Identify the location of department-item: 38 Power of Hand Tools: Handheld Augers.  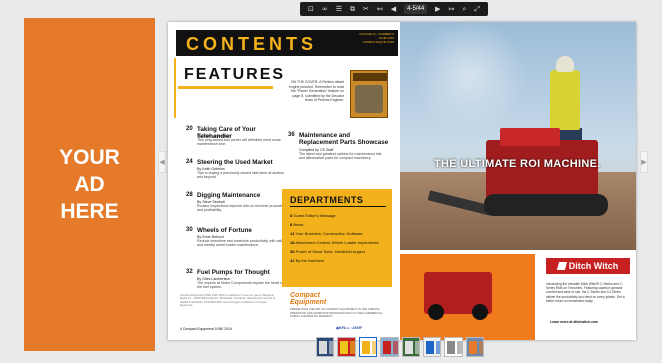
(340, 251).